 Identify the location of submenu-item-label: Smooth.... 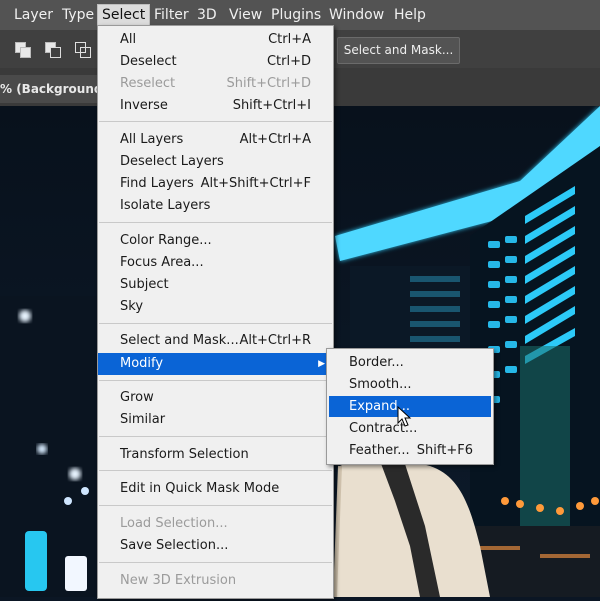
(380, 384).